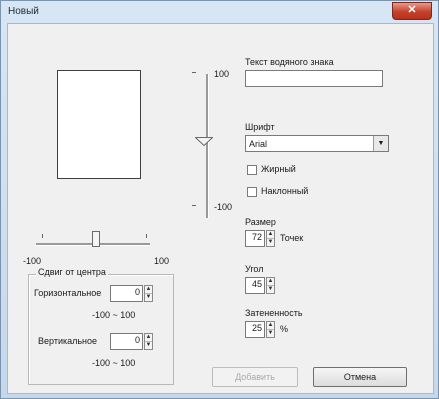 Image resolution: width=439 pixels, height=399 pixels. What do you see at coordinates (162, 261) in the screenshot?
I see `hslider-right-label: 100` at bounding box center [162, 261].